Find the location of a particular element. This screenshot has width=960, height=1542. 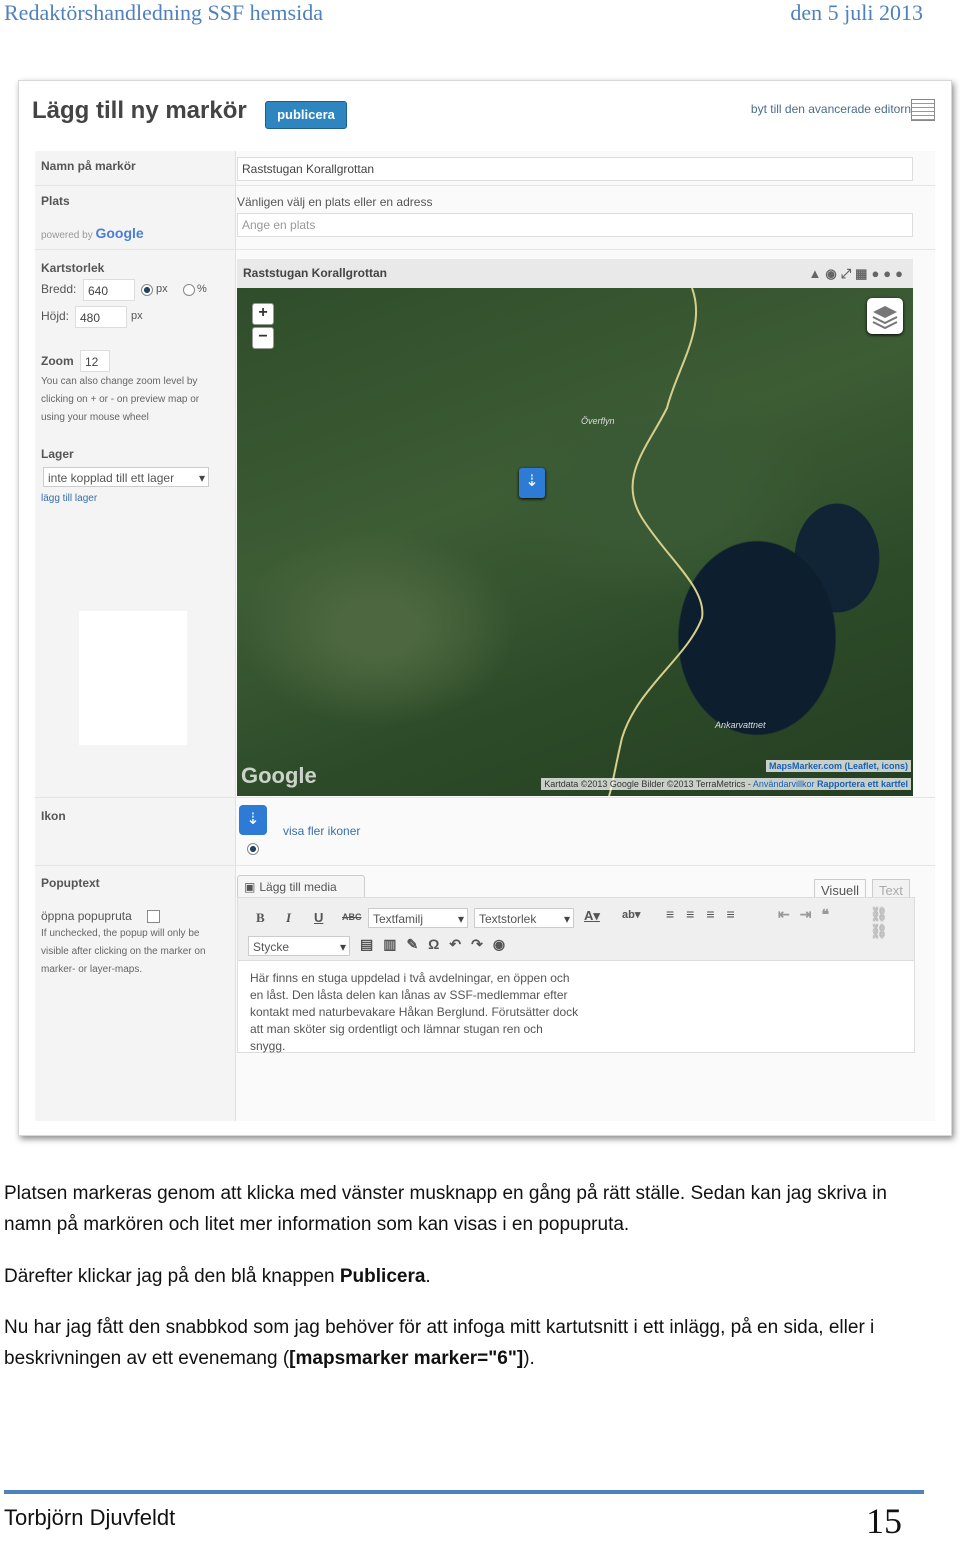

powered-by-text: powered by is located at coordinates (67, 235).